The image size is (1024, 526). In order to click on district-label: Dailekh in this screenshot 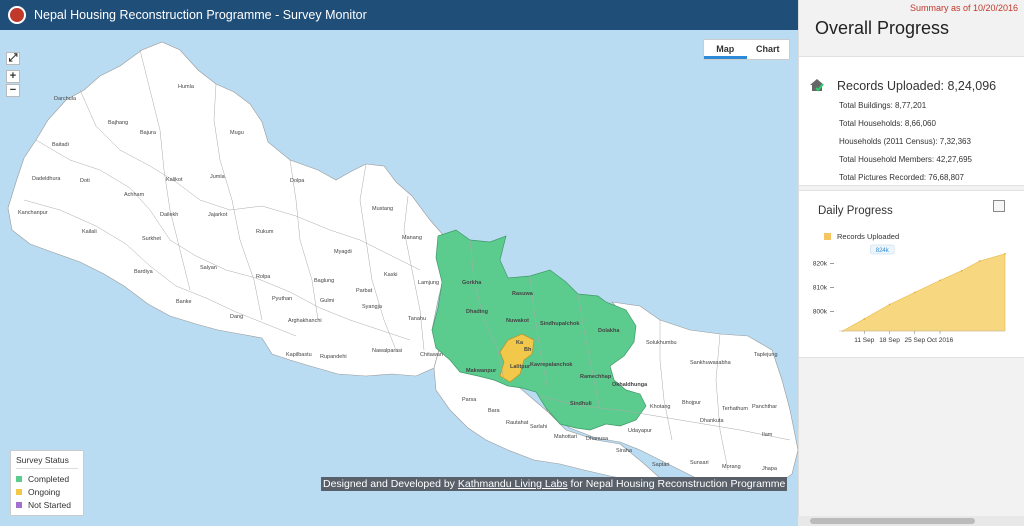, I will do `click(169, 215)`.